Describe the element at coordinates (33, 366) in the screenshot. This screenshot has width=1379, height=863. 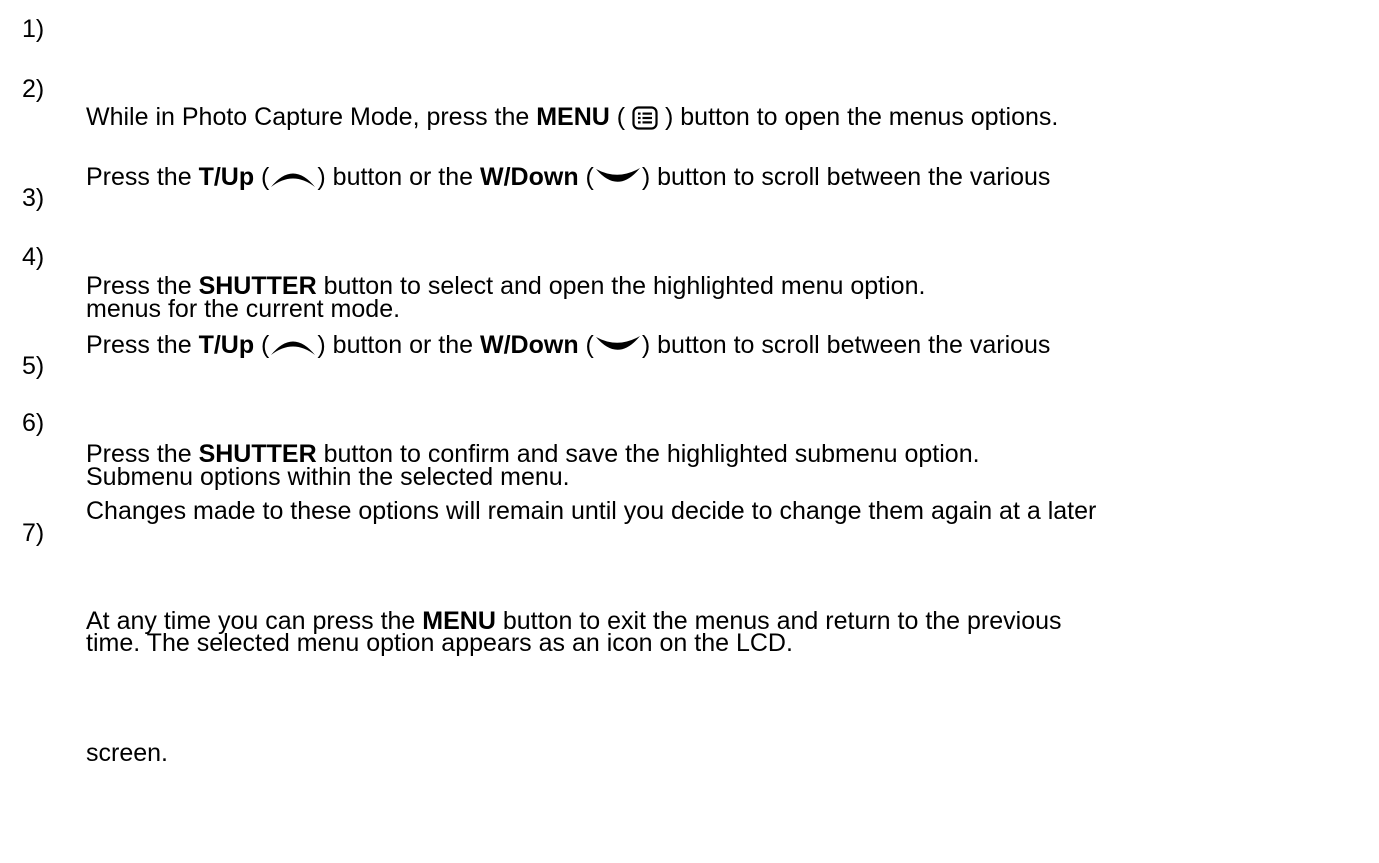
I see `step-number: 5)` at that location.